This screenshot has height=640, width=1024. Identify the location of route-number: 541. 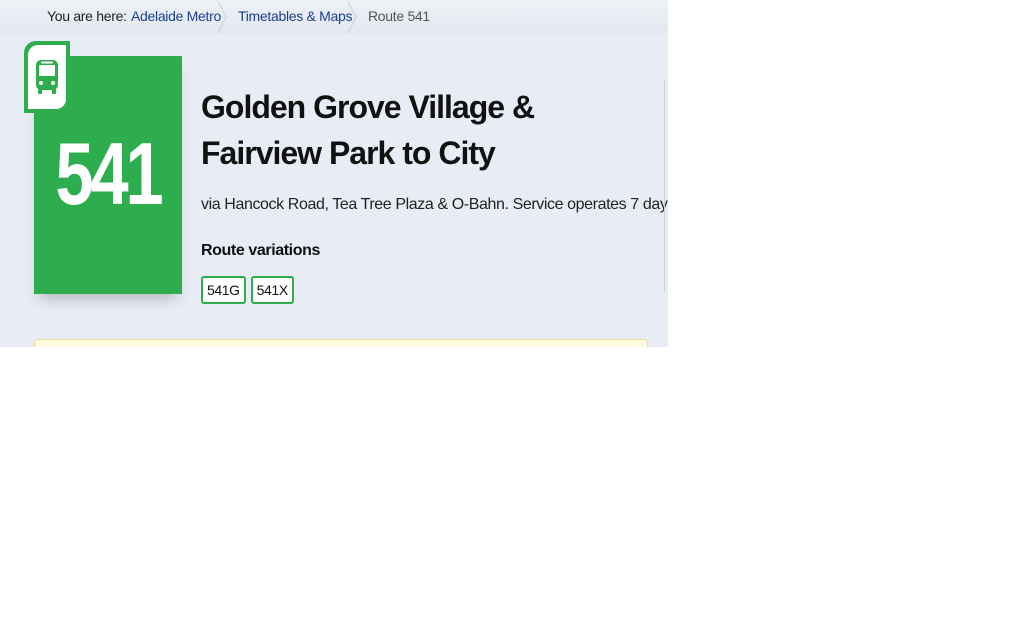
(109, 173).